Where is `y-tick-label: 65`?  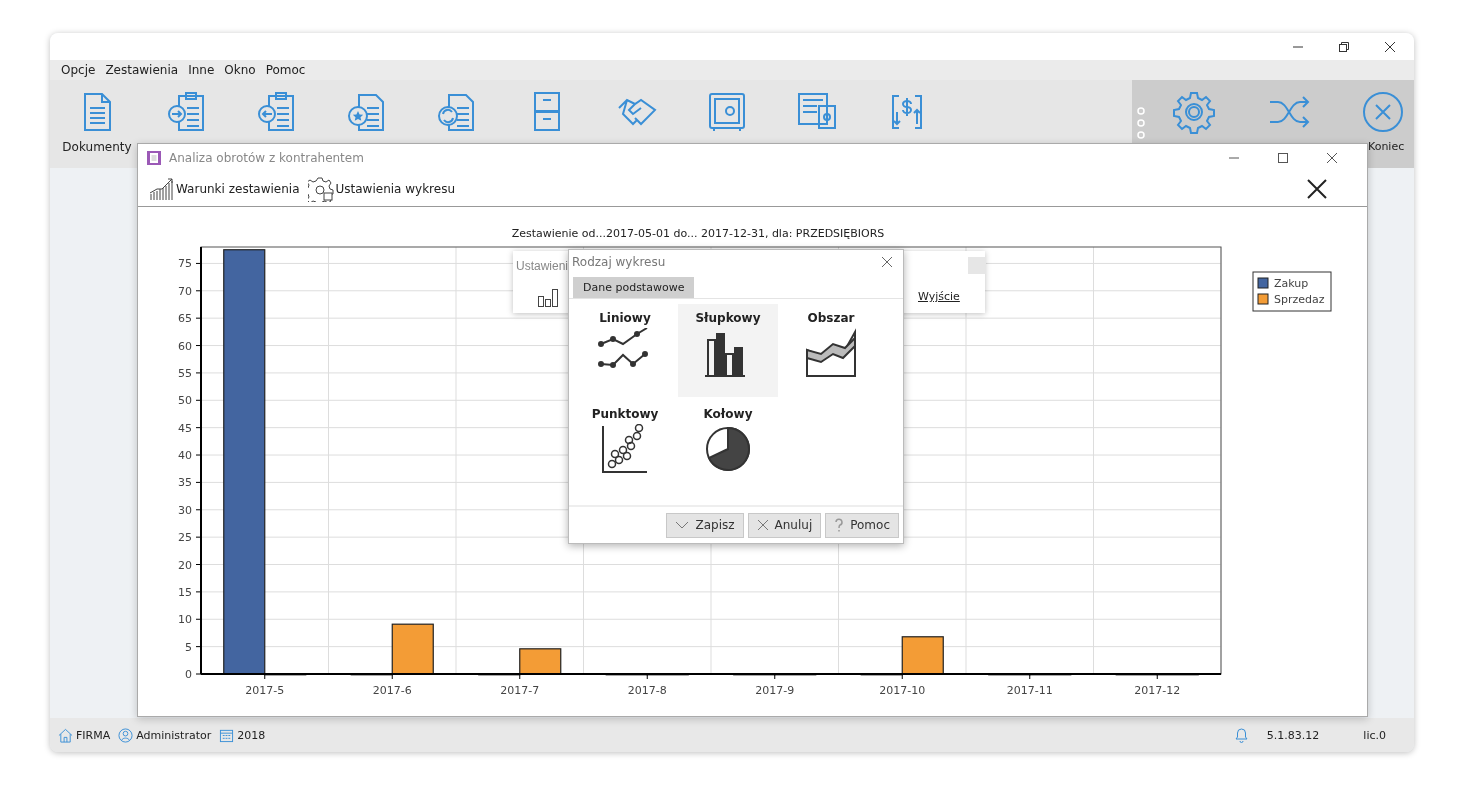 y-tick-label: 65 is located at coordinates (185, 319).